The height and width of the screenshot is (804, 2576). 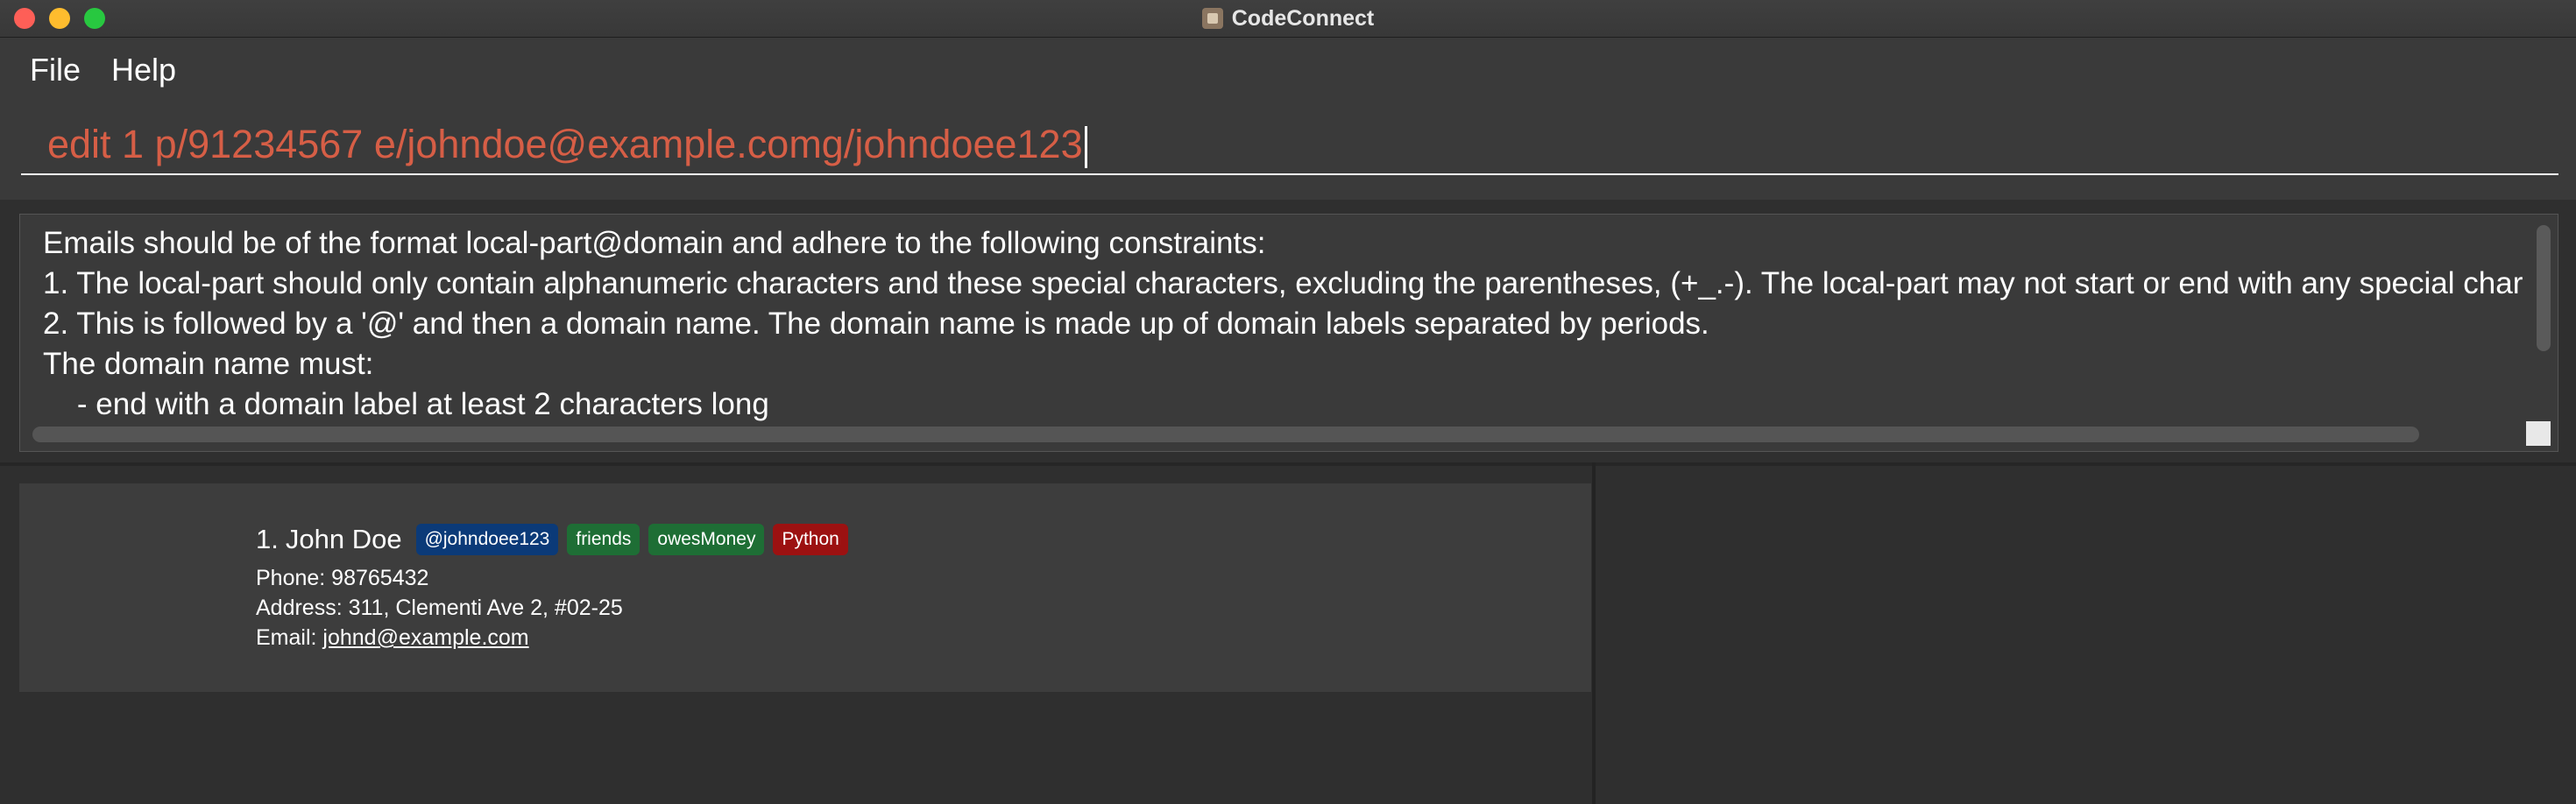 I want to click on person-name: John Doe, so click(x=343, y=539).